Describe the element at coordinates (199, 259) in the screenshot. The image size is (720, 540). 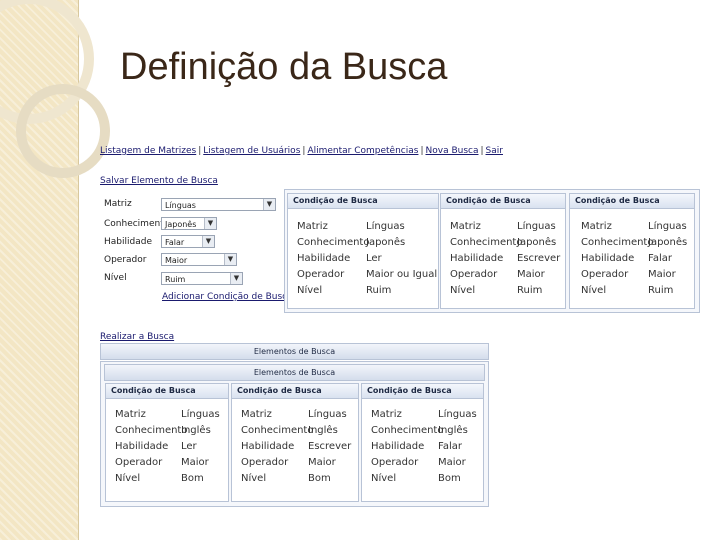
I see `operador-select: Maior ▼` at that location.